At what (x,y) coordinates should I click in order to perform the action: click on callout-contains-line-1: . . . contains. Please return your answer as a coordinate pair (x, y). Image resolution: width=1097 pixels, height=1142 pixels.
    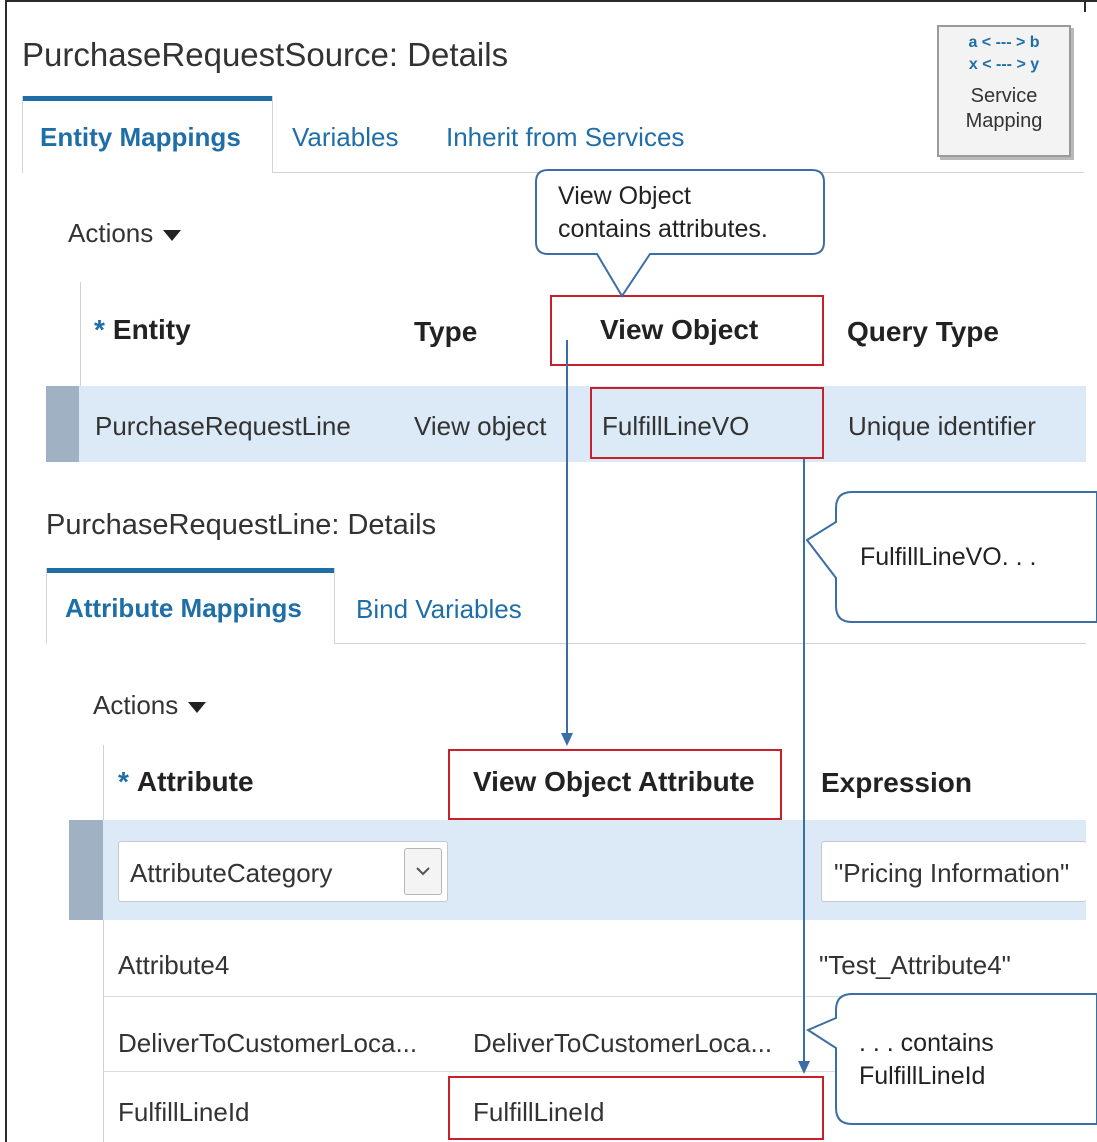
    Looking at the image, I should click on (926, 1043).